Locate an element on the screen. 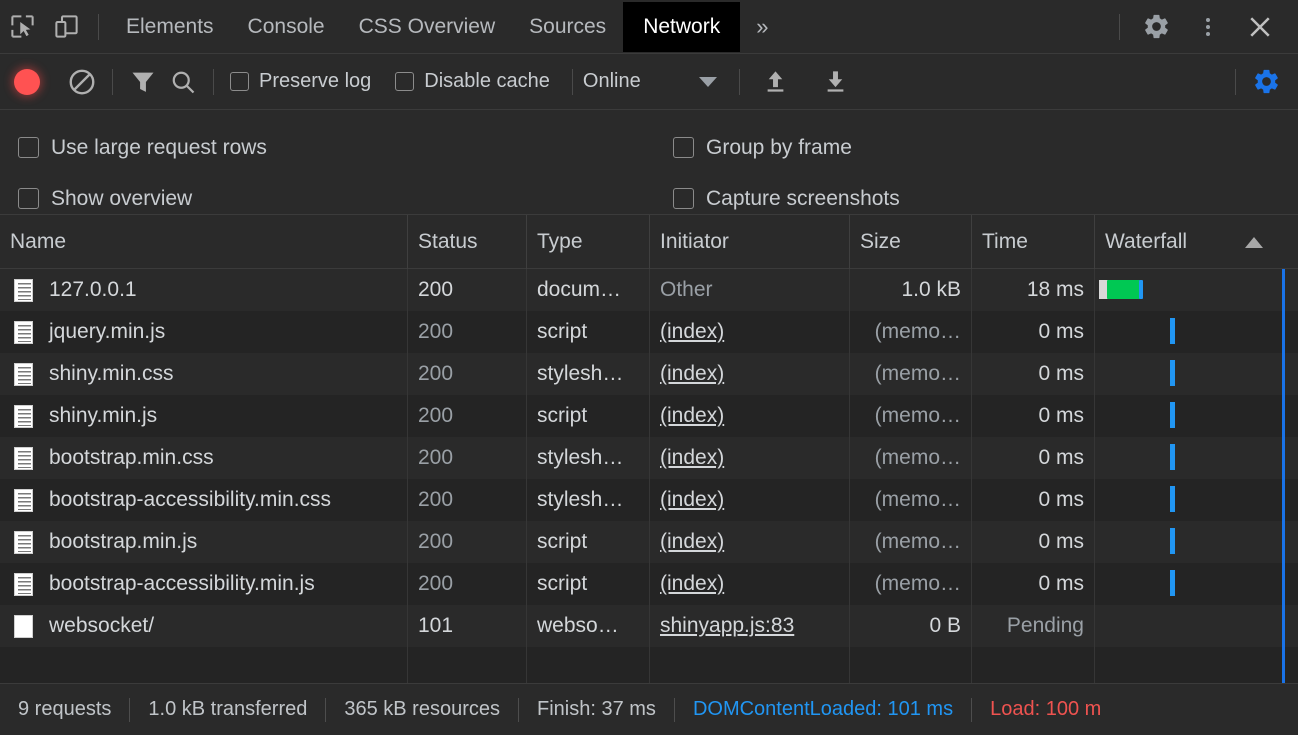 The width and height of the screenshot is (1298, 735). tab-elements: Elements is located at coordinates (170, 27).